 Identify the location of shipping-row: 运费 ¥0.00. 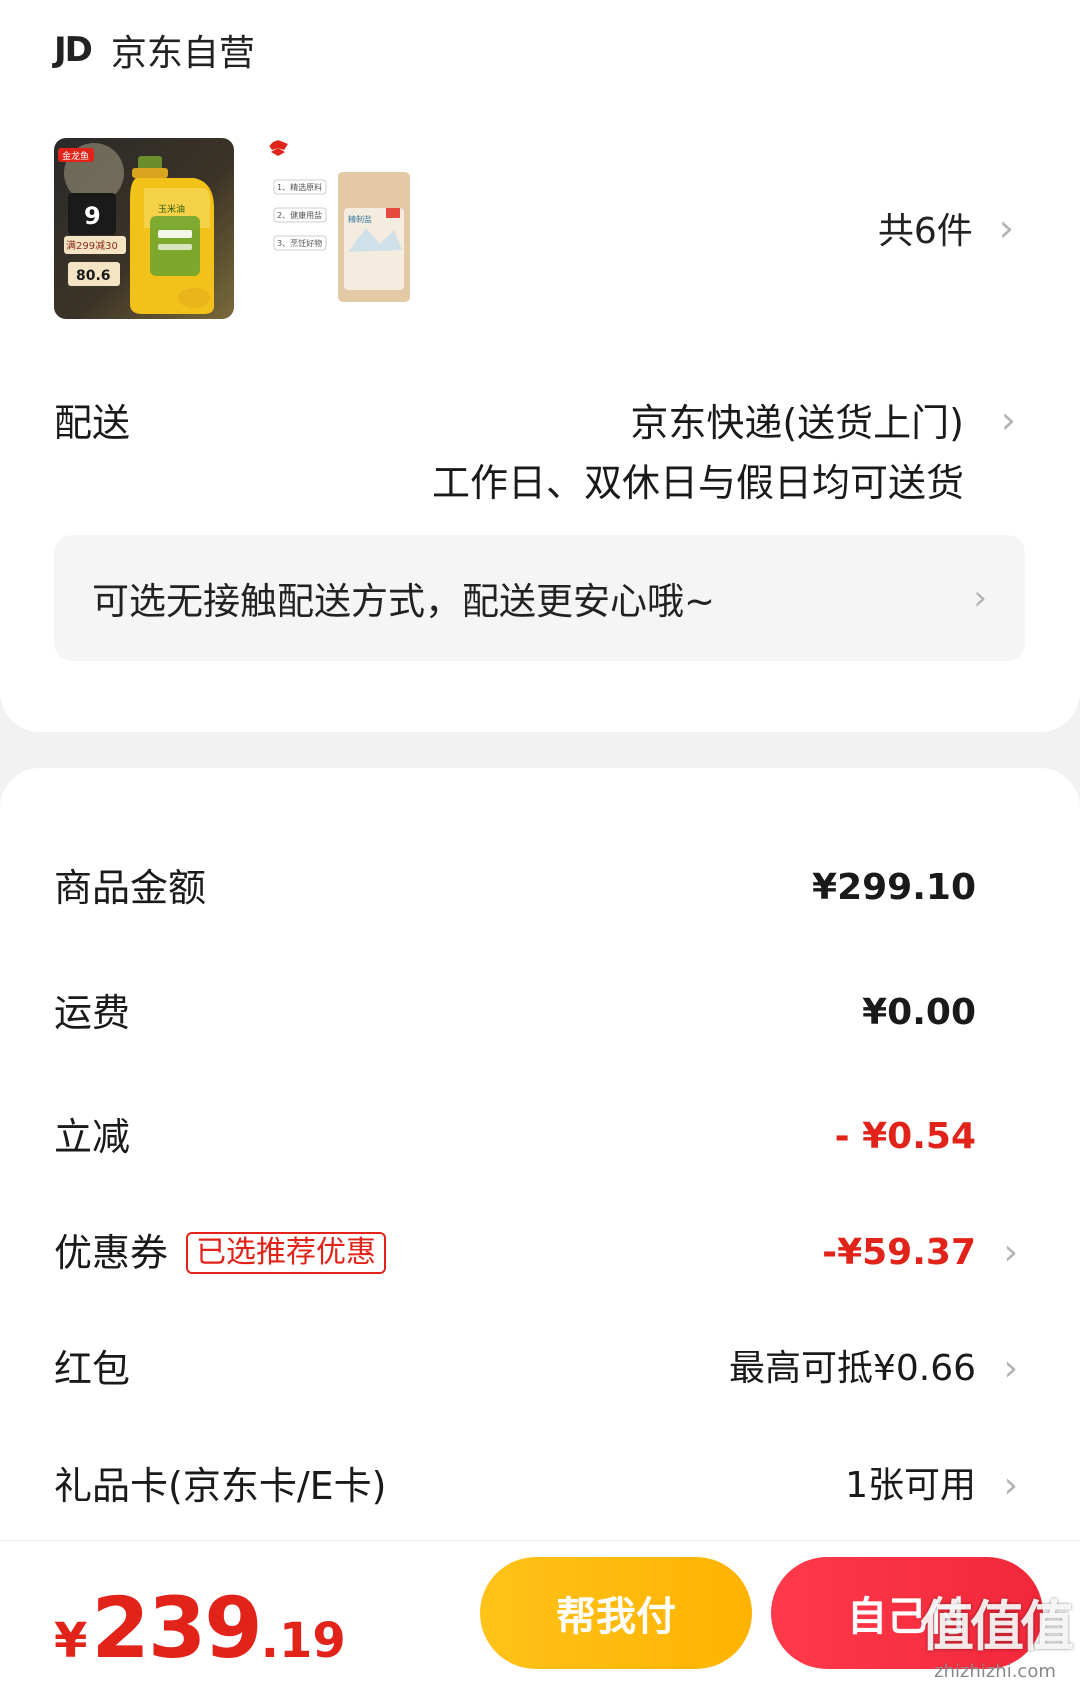
(567, 1013).